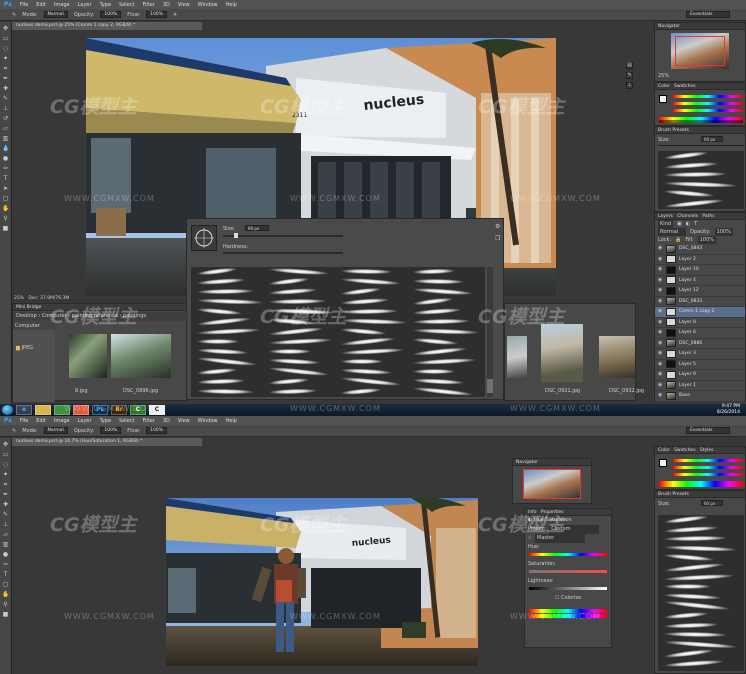  Describe the element at coordinates (701, 592) in the screenshot. I see `brush-presets-list-b` at that location.